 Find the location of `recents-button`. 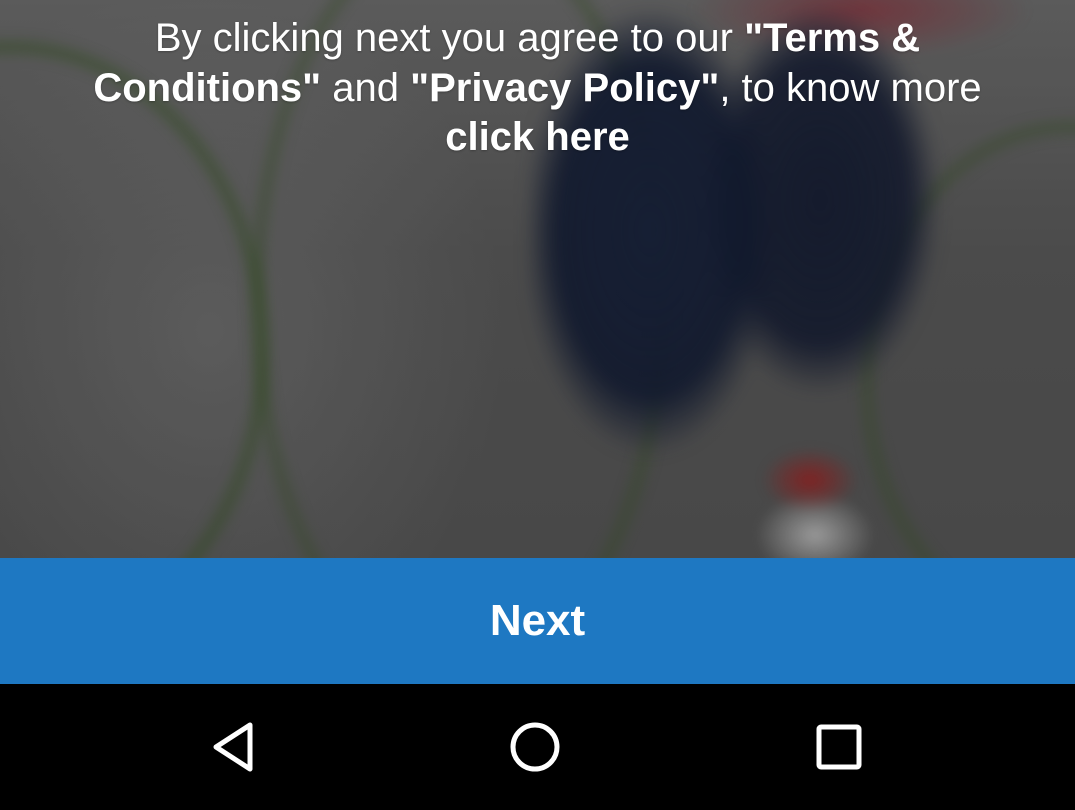

recents-button is located at coordinates (839, 747).